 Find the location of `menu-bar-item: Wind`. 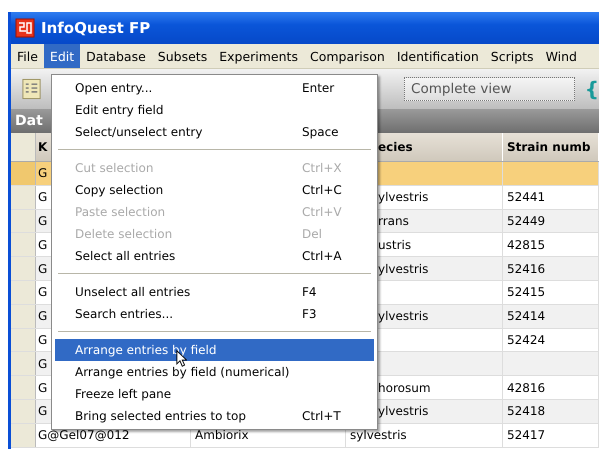

menu-bar-item: Wind is located at coordinates (561, 56).